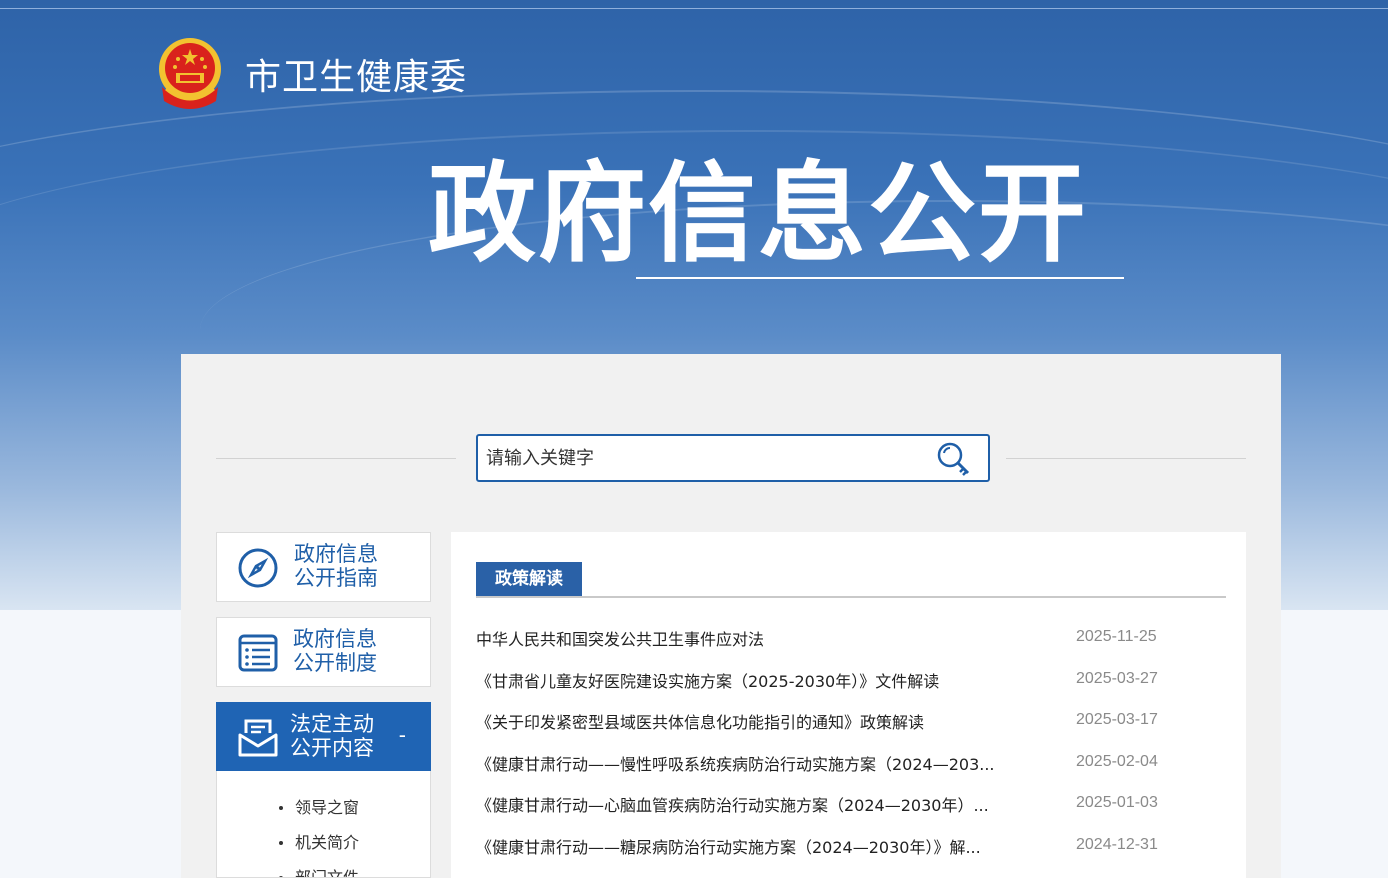 This screenshot has height=878, width=1388. I want to click on sidebar-item-disclosure-system: 政府信息 公开制度, so click(323, 652).